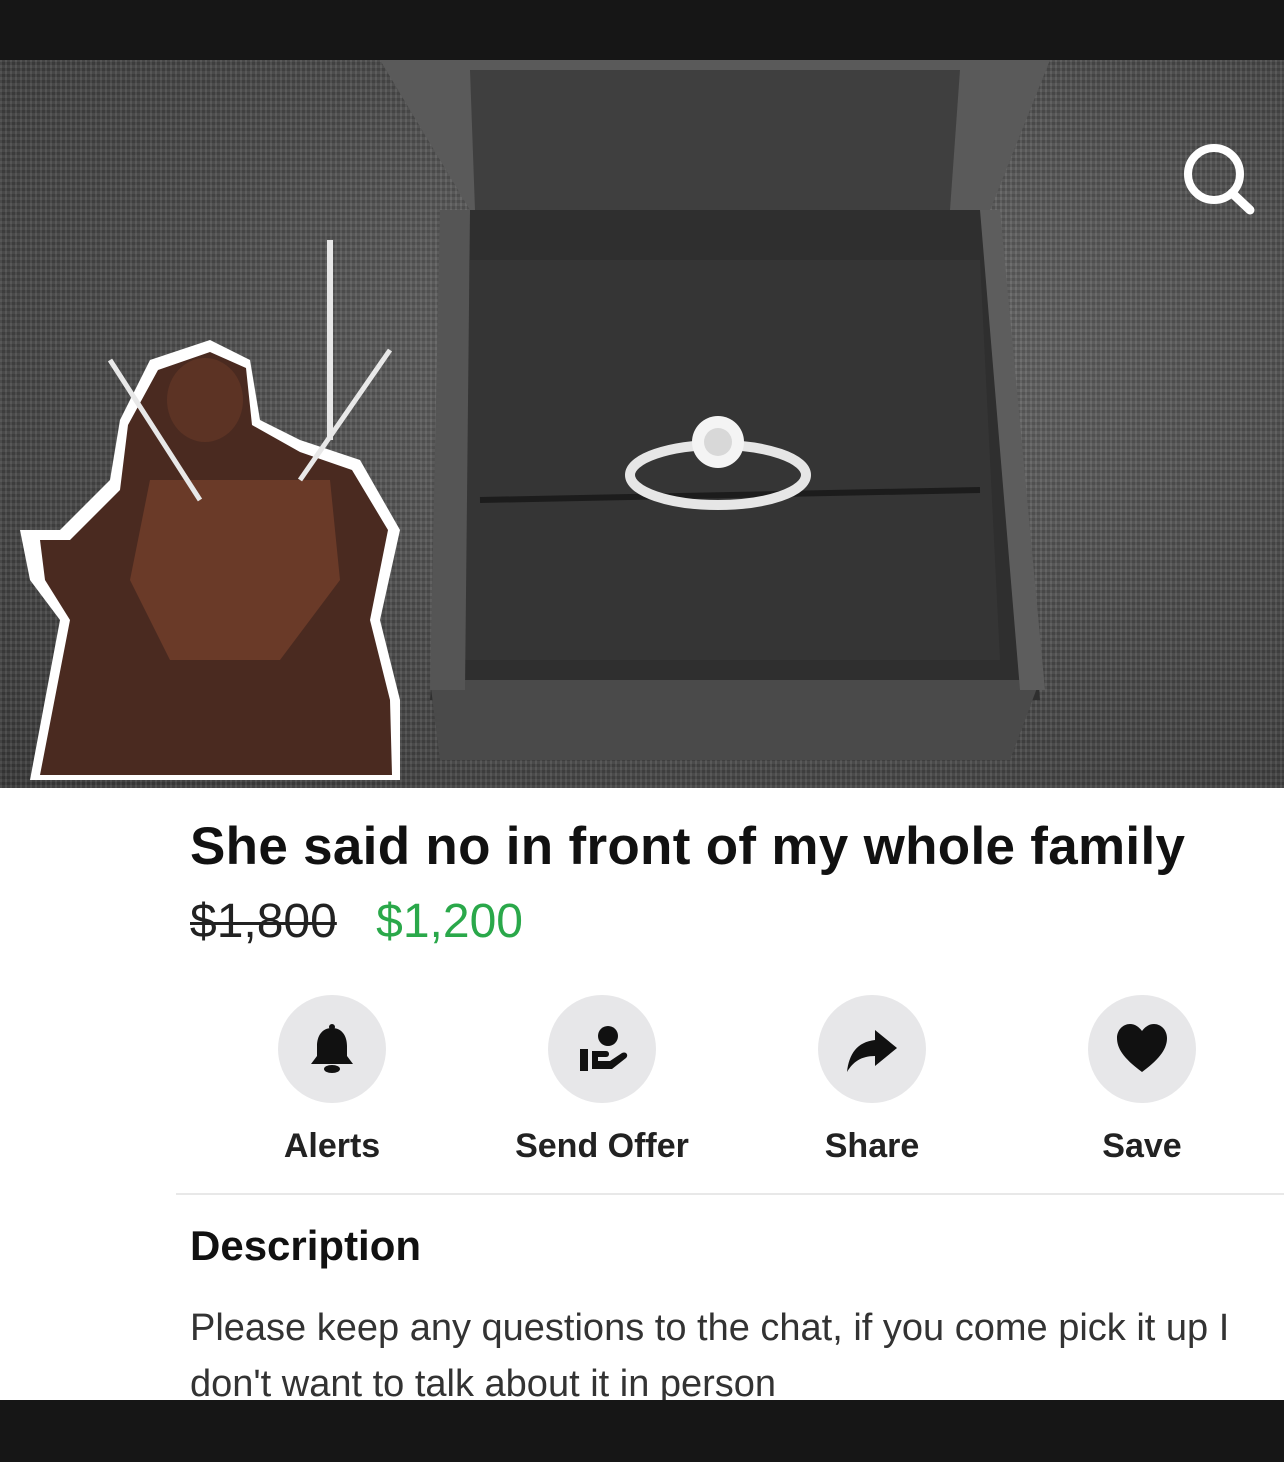  I want to click on alerts-button: Alerts, so click(332, 1080).